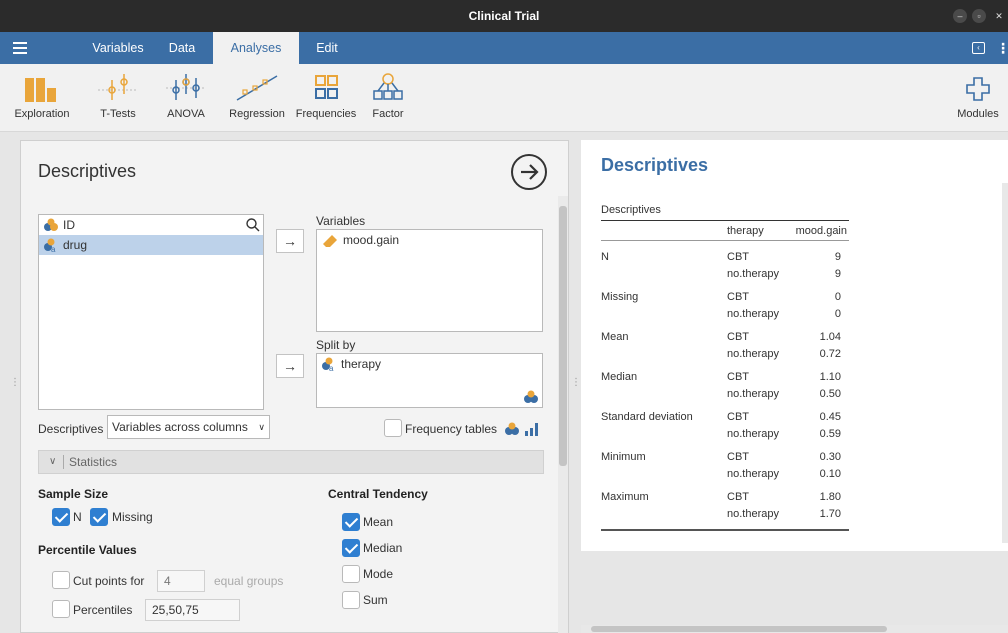 Image resolution: width=1008 pixels, height=633 pixels. I want to click on value-cell: 1.04, so click(830, 337).